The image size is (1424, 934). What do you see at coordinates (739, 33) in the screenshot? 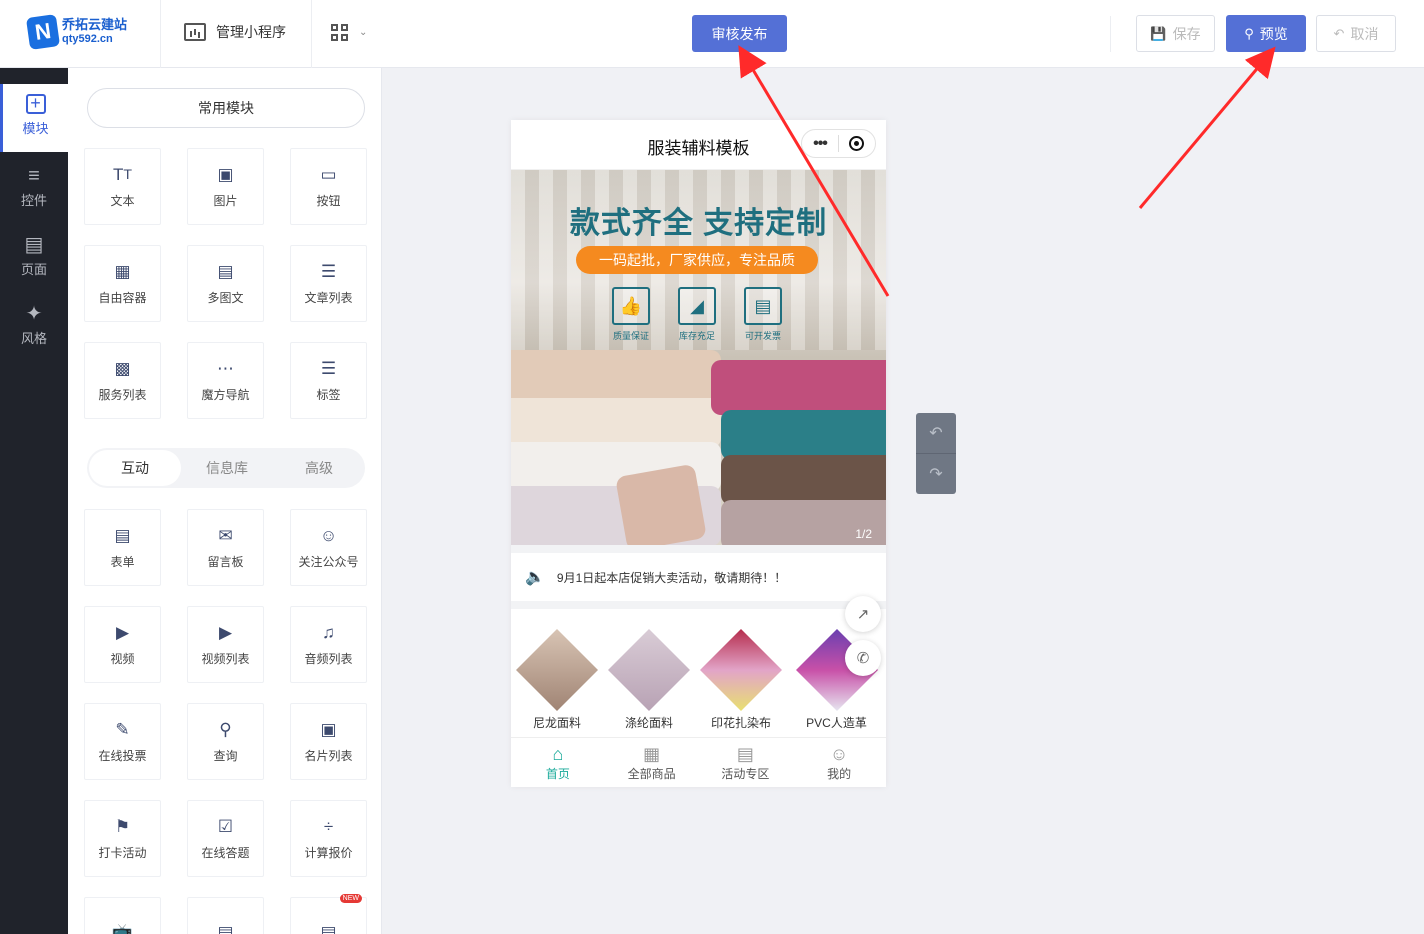
I see `publish-review-button: 审核发布` at bounding box center [739, 33].